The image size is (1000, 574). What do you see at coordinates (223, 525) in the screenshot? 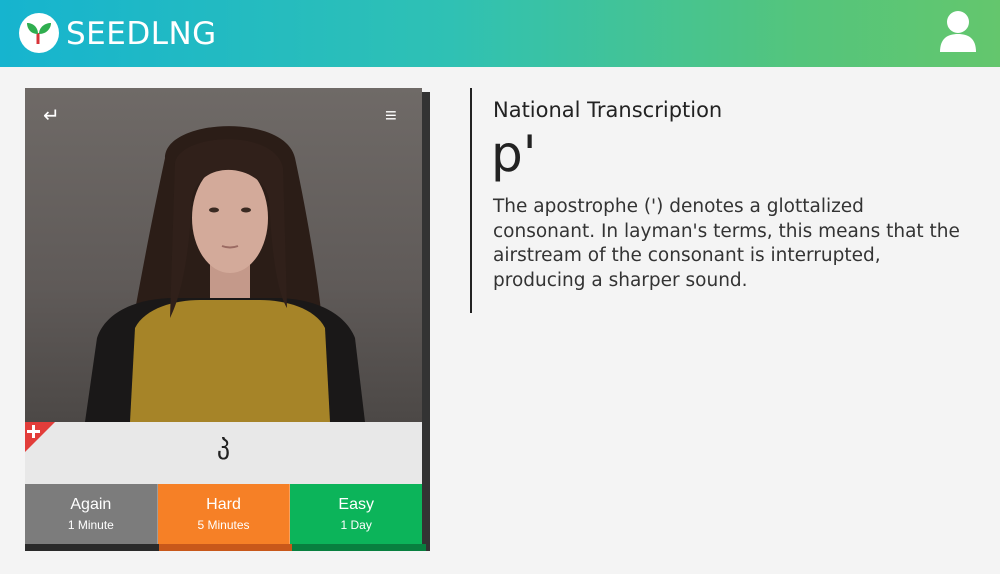
I see `hard-interval: 5 Minutes` at bounding box center [223, 525].